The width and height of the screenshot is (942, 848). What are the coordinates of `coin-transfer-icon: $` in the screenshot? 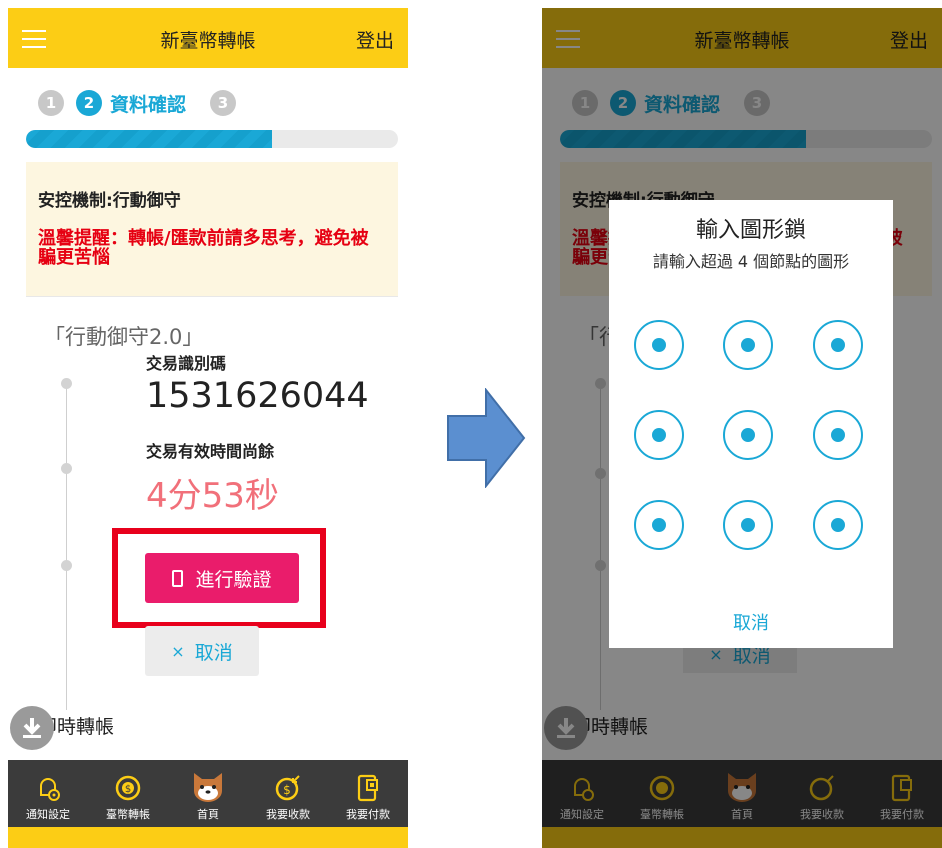 It's located at (128, 788).